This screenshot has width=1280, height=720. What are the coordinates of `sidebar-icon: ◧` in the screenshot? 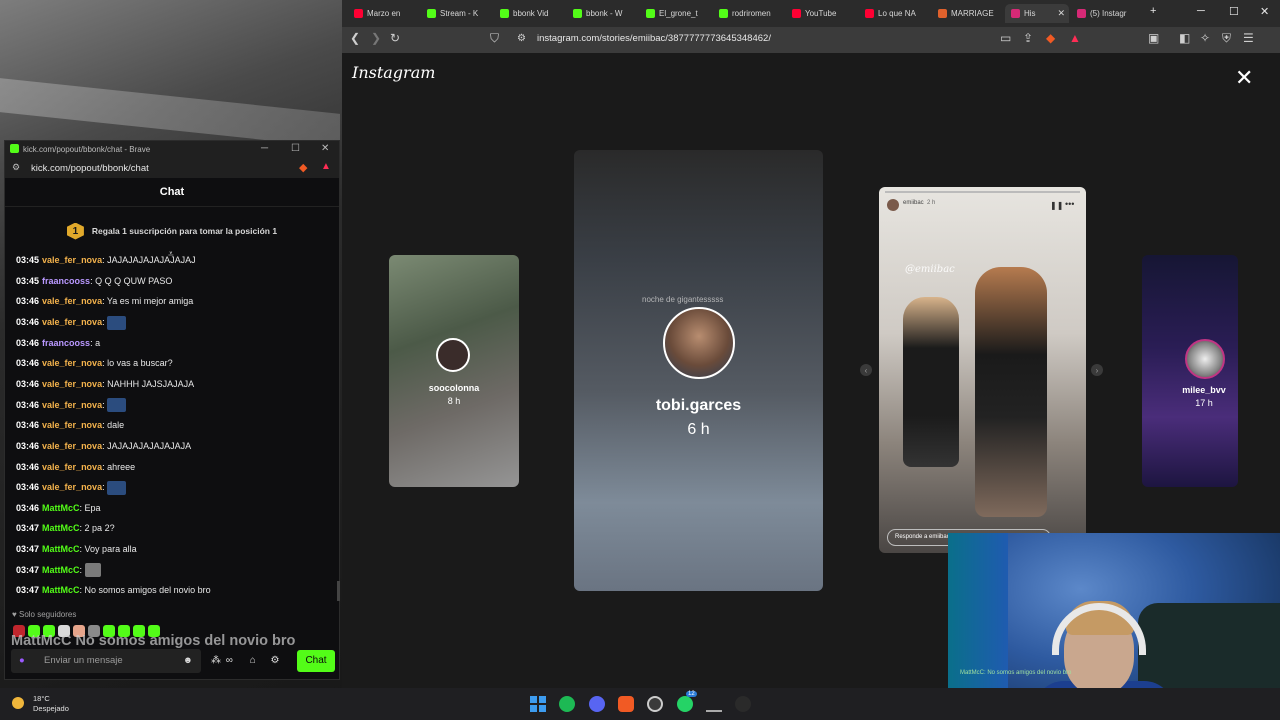 It's located at (1184, 38).